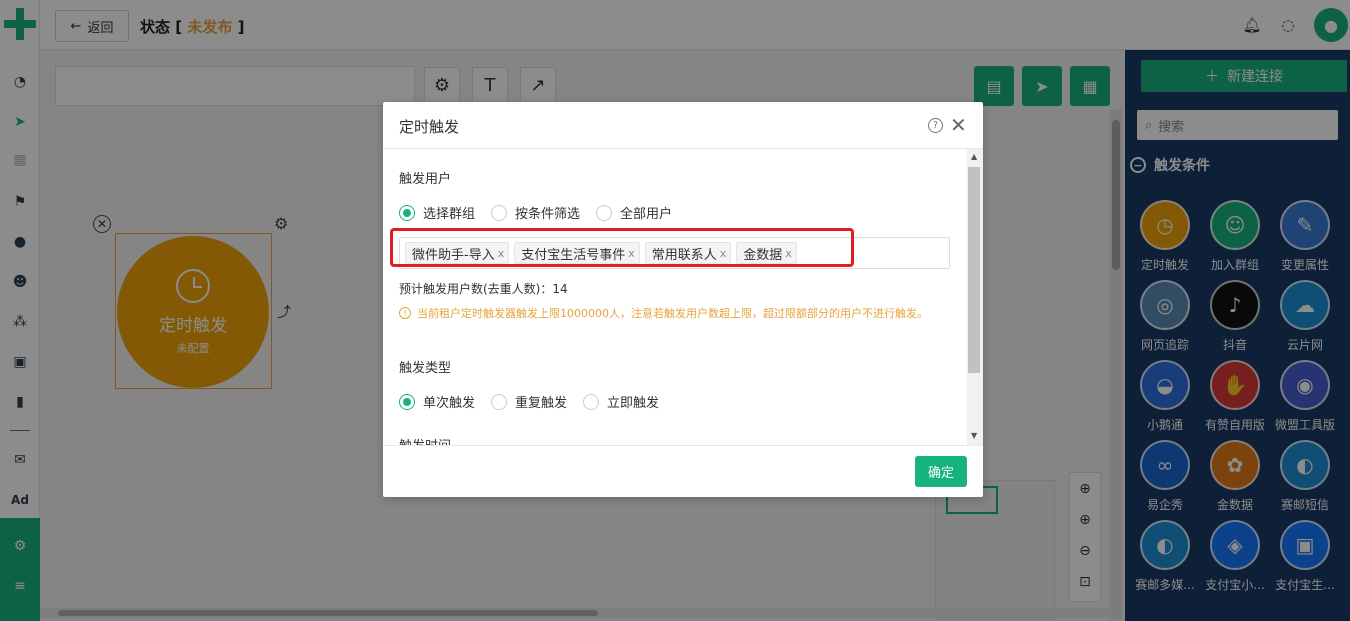  What do you see at coordinates (425, 179) in the screenshot?
I see `trigger-user-label: 触发用户` at bounding box center [425, 179].